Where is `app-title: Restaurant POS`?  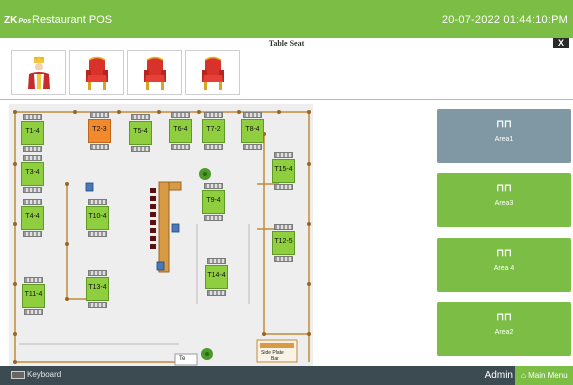 app-title: Restaurant POS is located at coordinates (72, 20).